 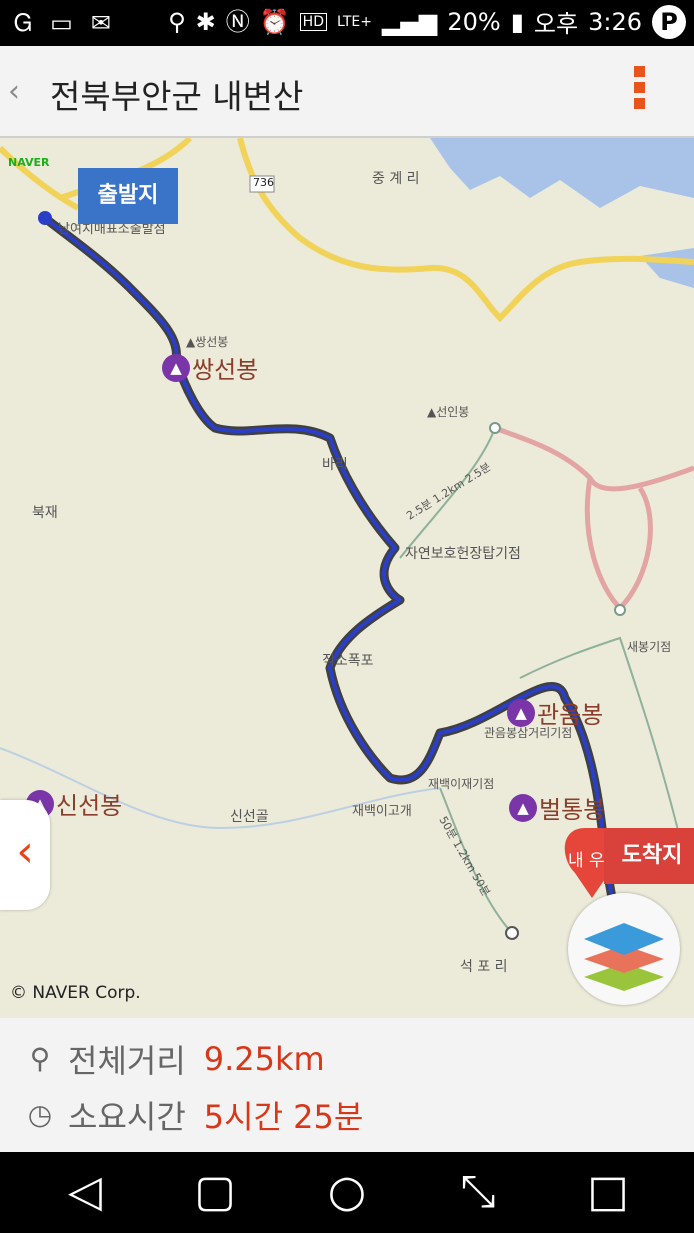 What do you see at coordinates (215, 1192) in the screenshot?
I see `nav-recent-button: ▢` at bounding box center [215, 1192].